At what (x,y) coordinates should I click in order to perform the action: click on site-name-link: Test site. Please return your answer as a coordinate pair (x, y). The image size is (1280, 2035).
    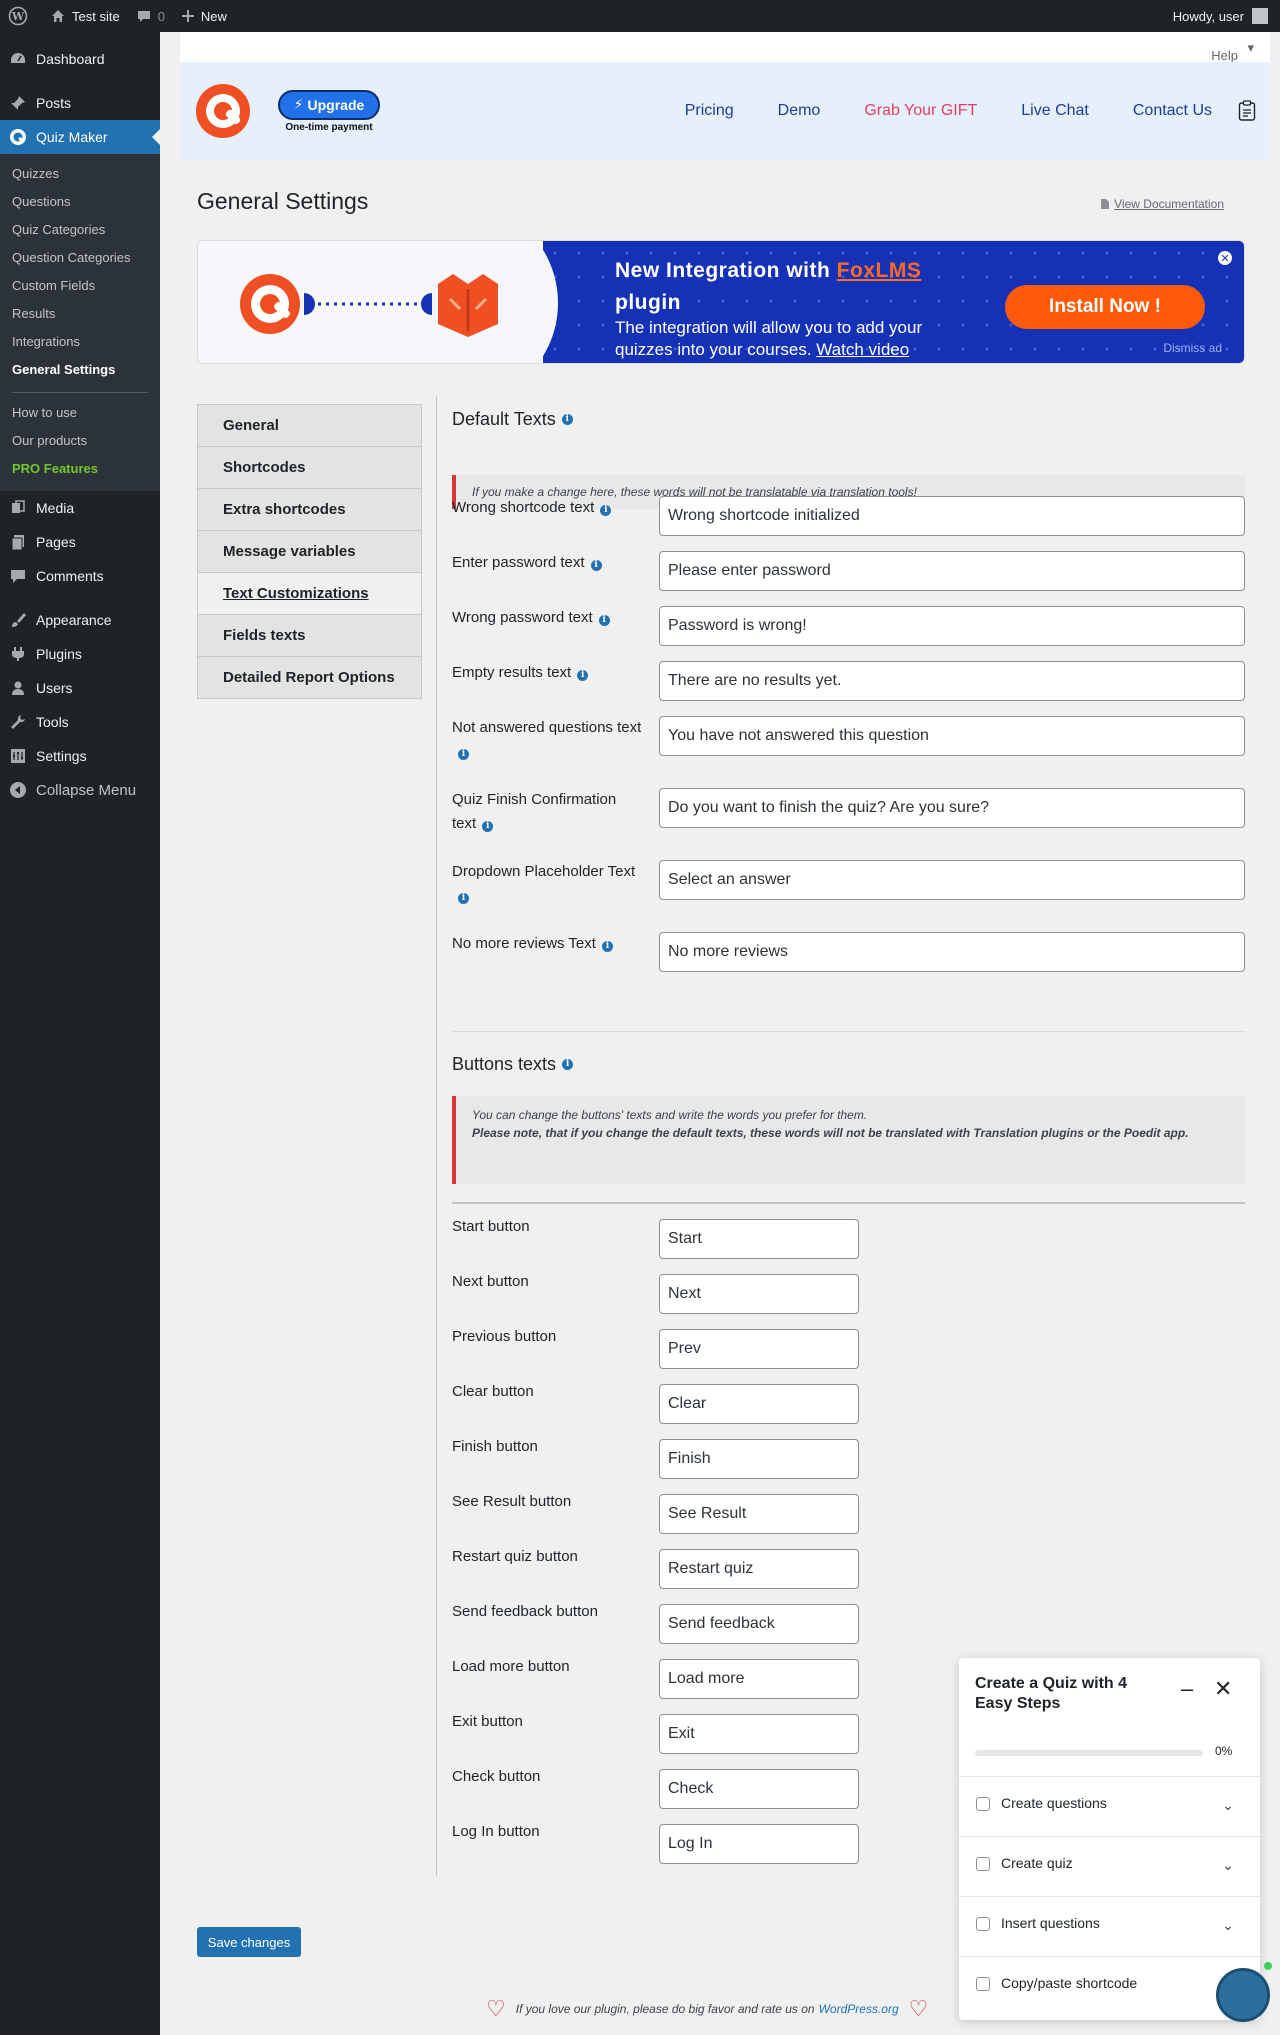
    Looking at the image, I should click on (85, 16).